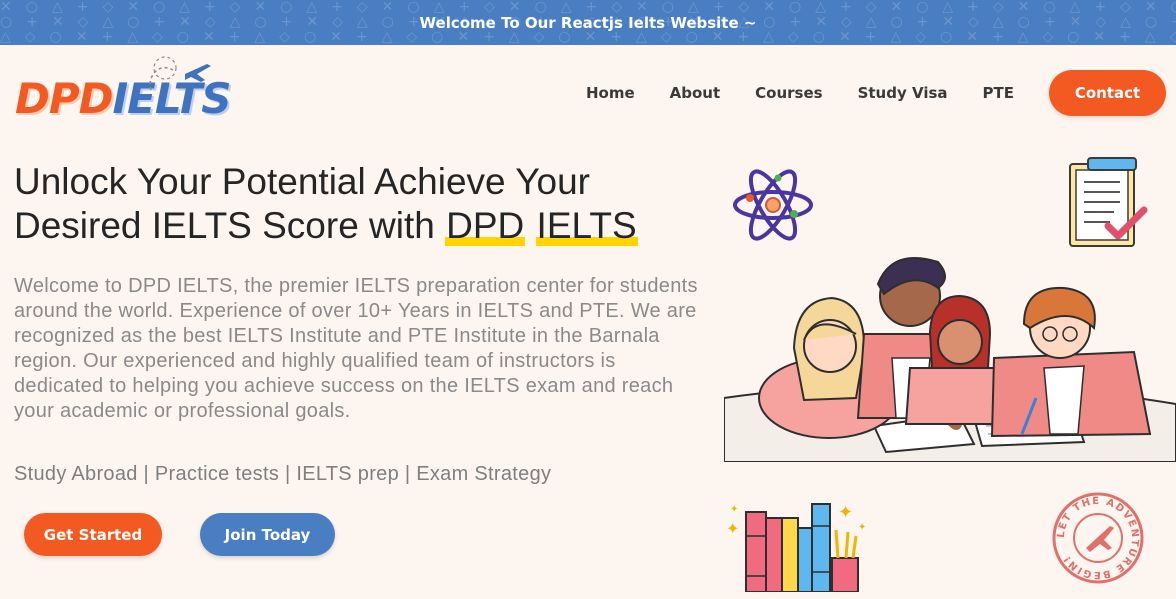 The width and height of the screenshot is (1176, 599). Describe the element at coordinates (93, 534) in the screenshot. I see `get-started-button: Get Started` at that location.